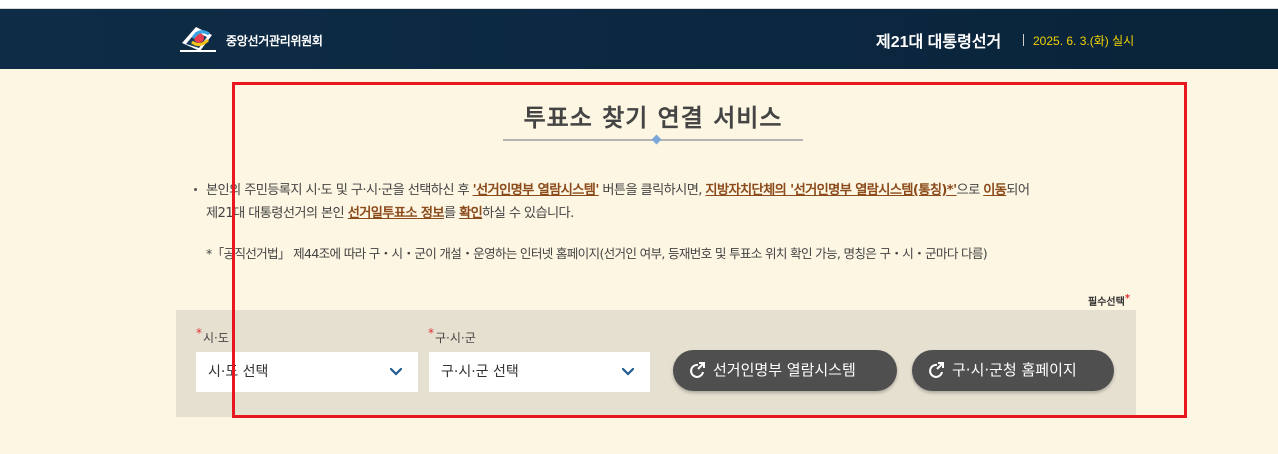 Image resolution: width=1278 pixels, height=454 pixels. I want to click on required-star: *, so click(199, 333).